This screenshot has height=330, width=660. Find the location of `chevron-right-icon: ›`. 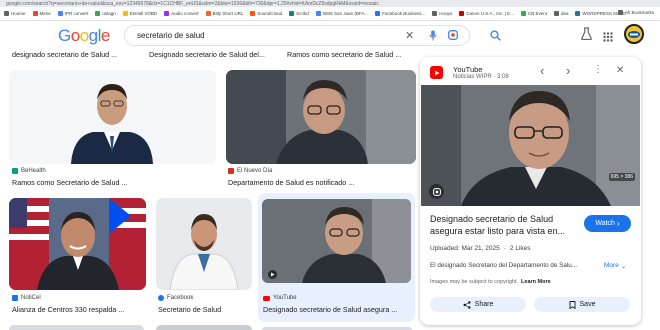

chevron-right-icon: › is located at coordinates (618, 223).